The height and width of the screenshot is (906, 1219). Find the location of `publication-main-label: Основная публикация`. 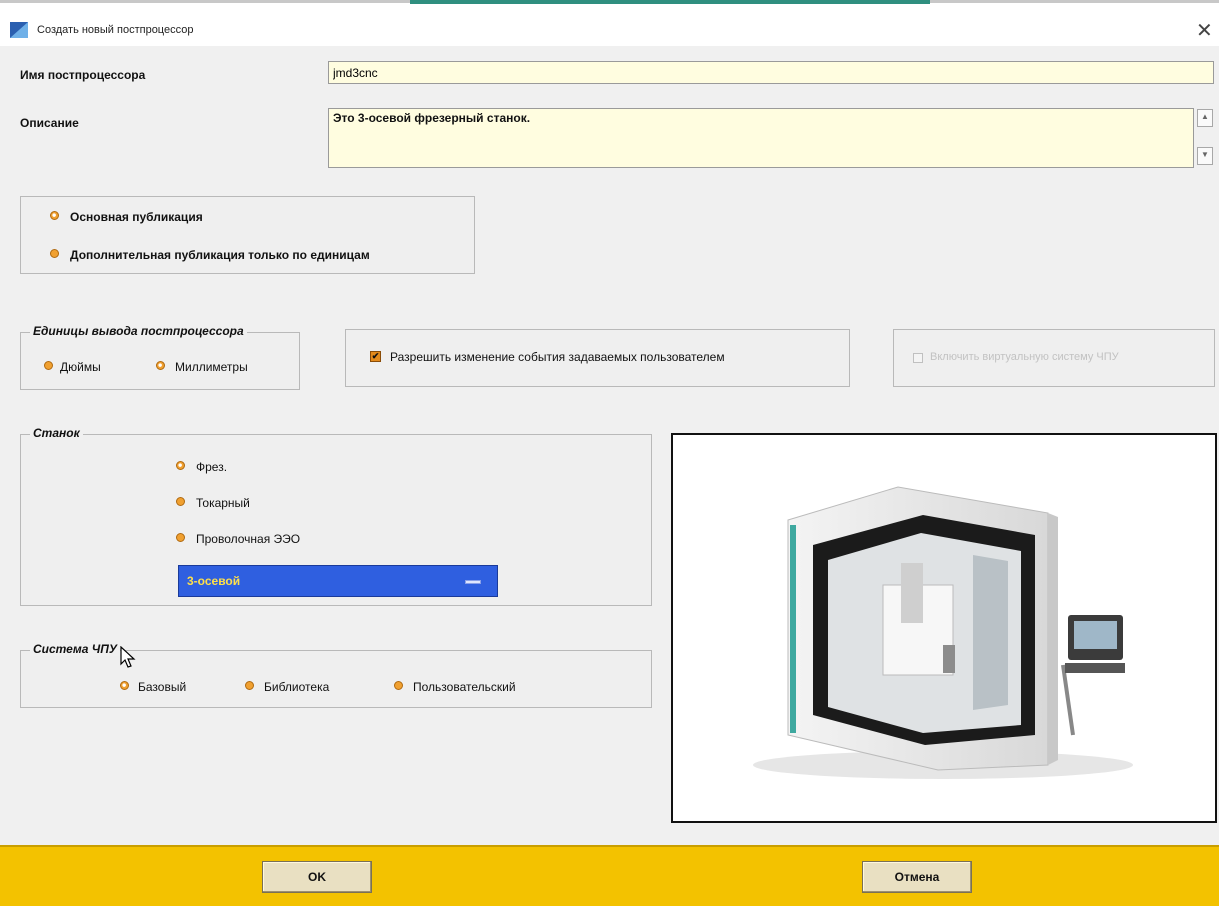

publication-main-label: Основная публикация is located at coordinates (136, 217).